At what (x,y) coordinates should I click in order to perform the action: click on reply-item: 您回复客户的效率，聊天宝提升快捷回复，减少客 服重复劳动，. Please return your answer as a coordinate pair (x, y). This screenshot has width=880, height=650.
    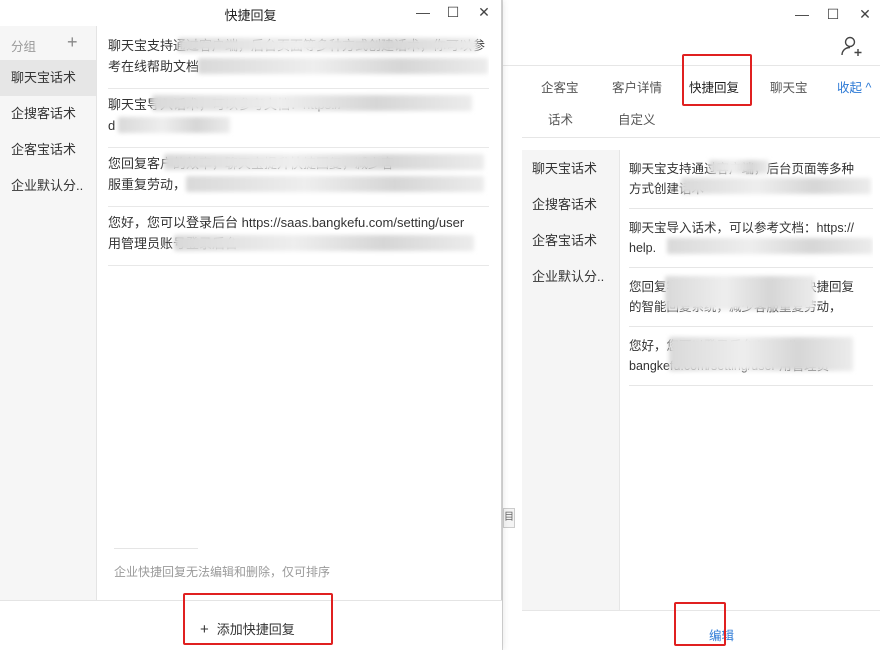
    Looking at the image, I should click on (298, 177).